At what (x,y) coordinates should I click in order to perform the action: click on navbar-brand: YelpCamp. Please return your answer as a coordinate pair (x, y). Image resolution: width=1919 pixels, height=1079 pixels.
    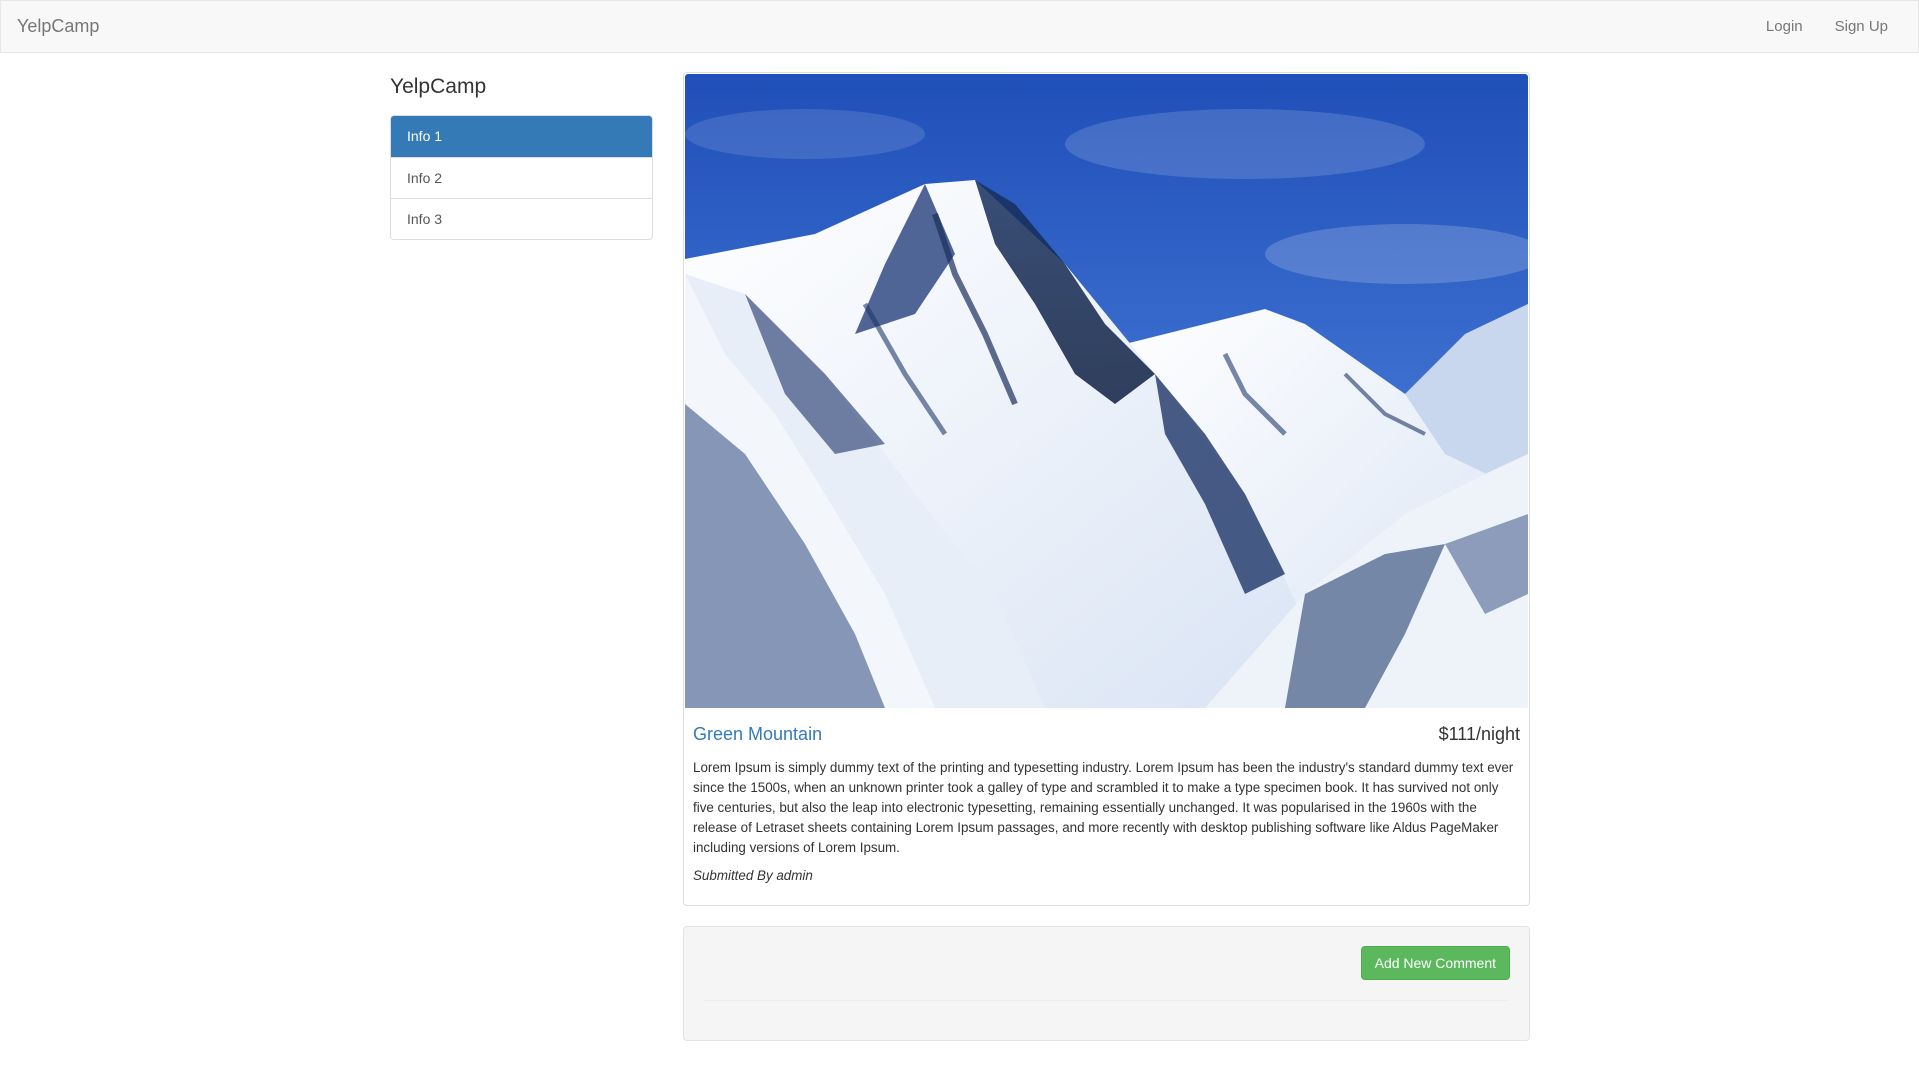
    Looking at the image, I should click on (58, 26).